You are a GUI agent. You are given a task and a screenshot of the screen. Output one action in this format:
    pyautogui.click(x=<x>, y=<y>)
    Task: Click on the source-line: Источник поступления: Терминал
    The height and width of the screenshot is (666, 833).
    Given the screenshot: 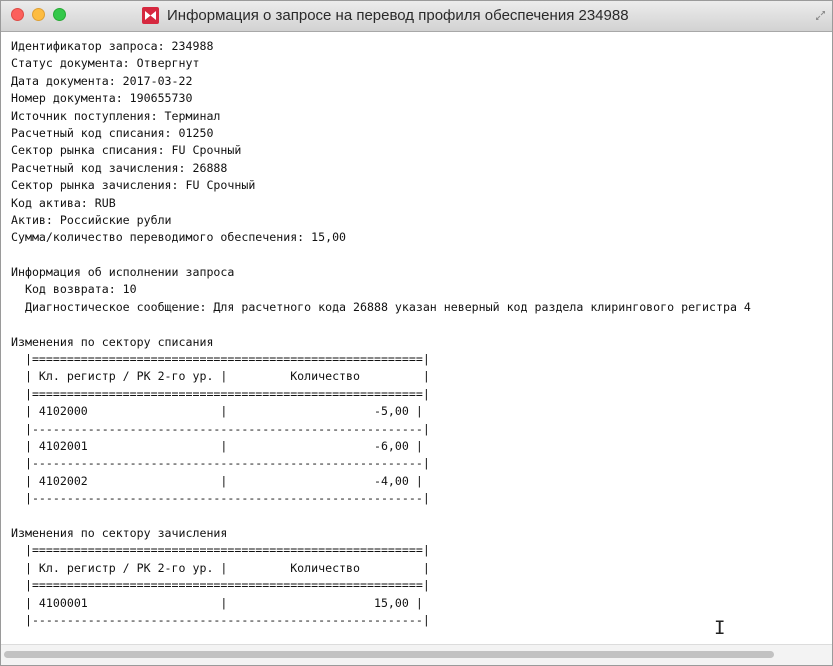 What is the action you would take?
    pyautogui.click(x=116, y=115)
    